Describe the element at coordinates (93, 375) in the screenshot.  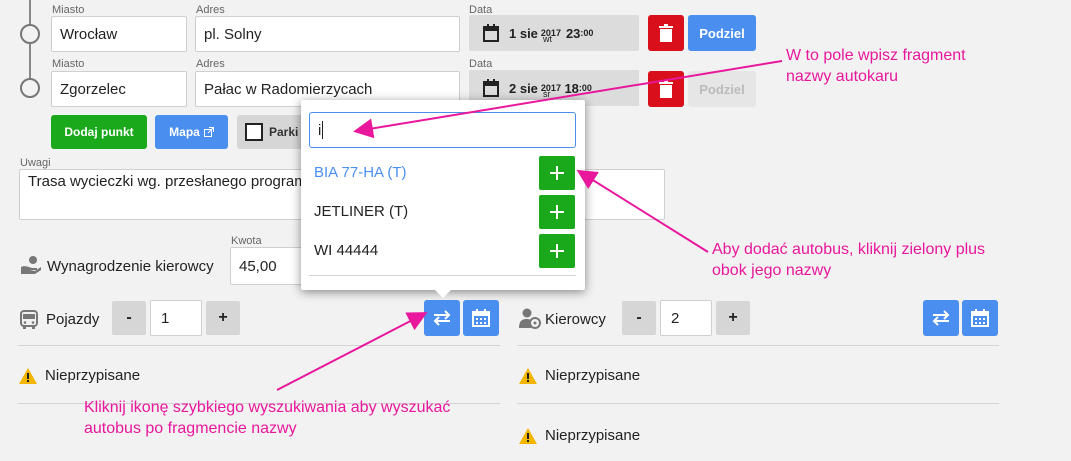
I see `vehicle-unassigned: Nieprzypisane` at that location.